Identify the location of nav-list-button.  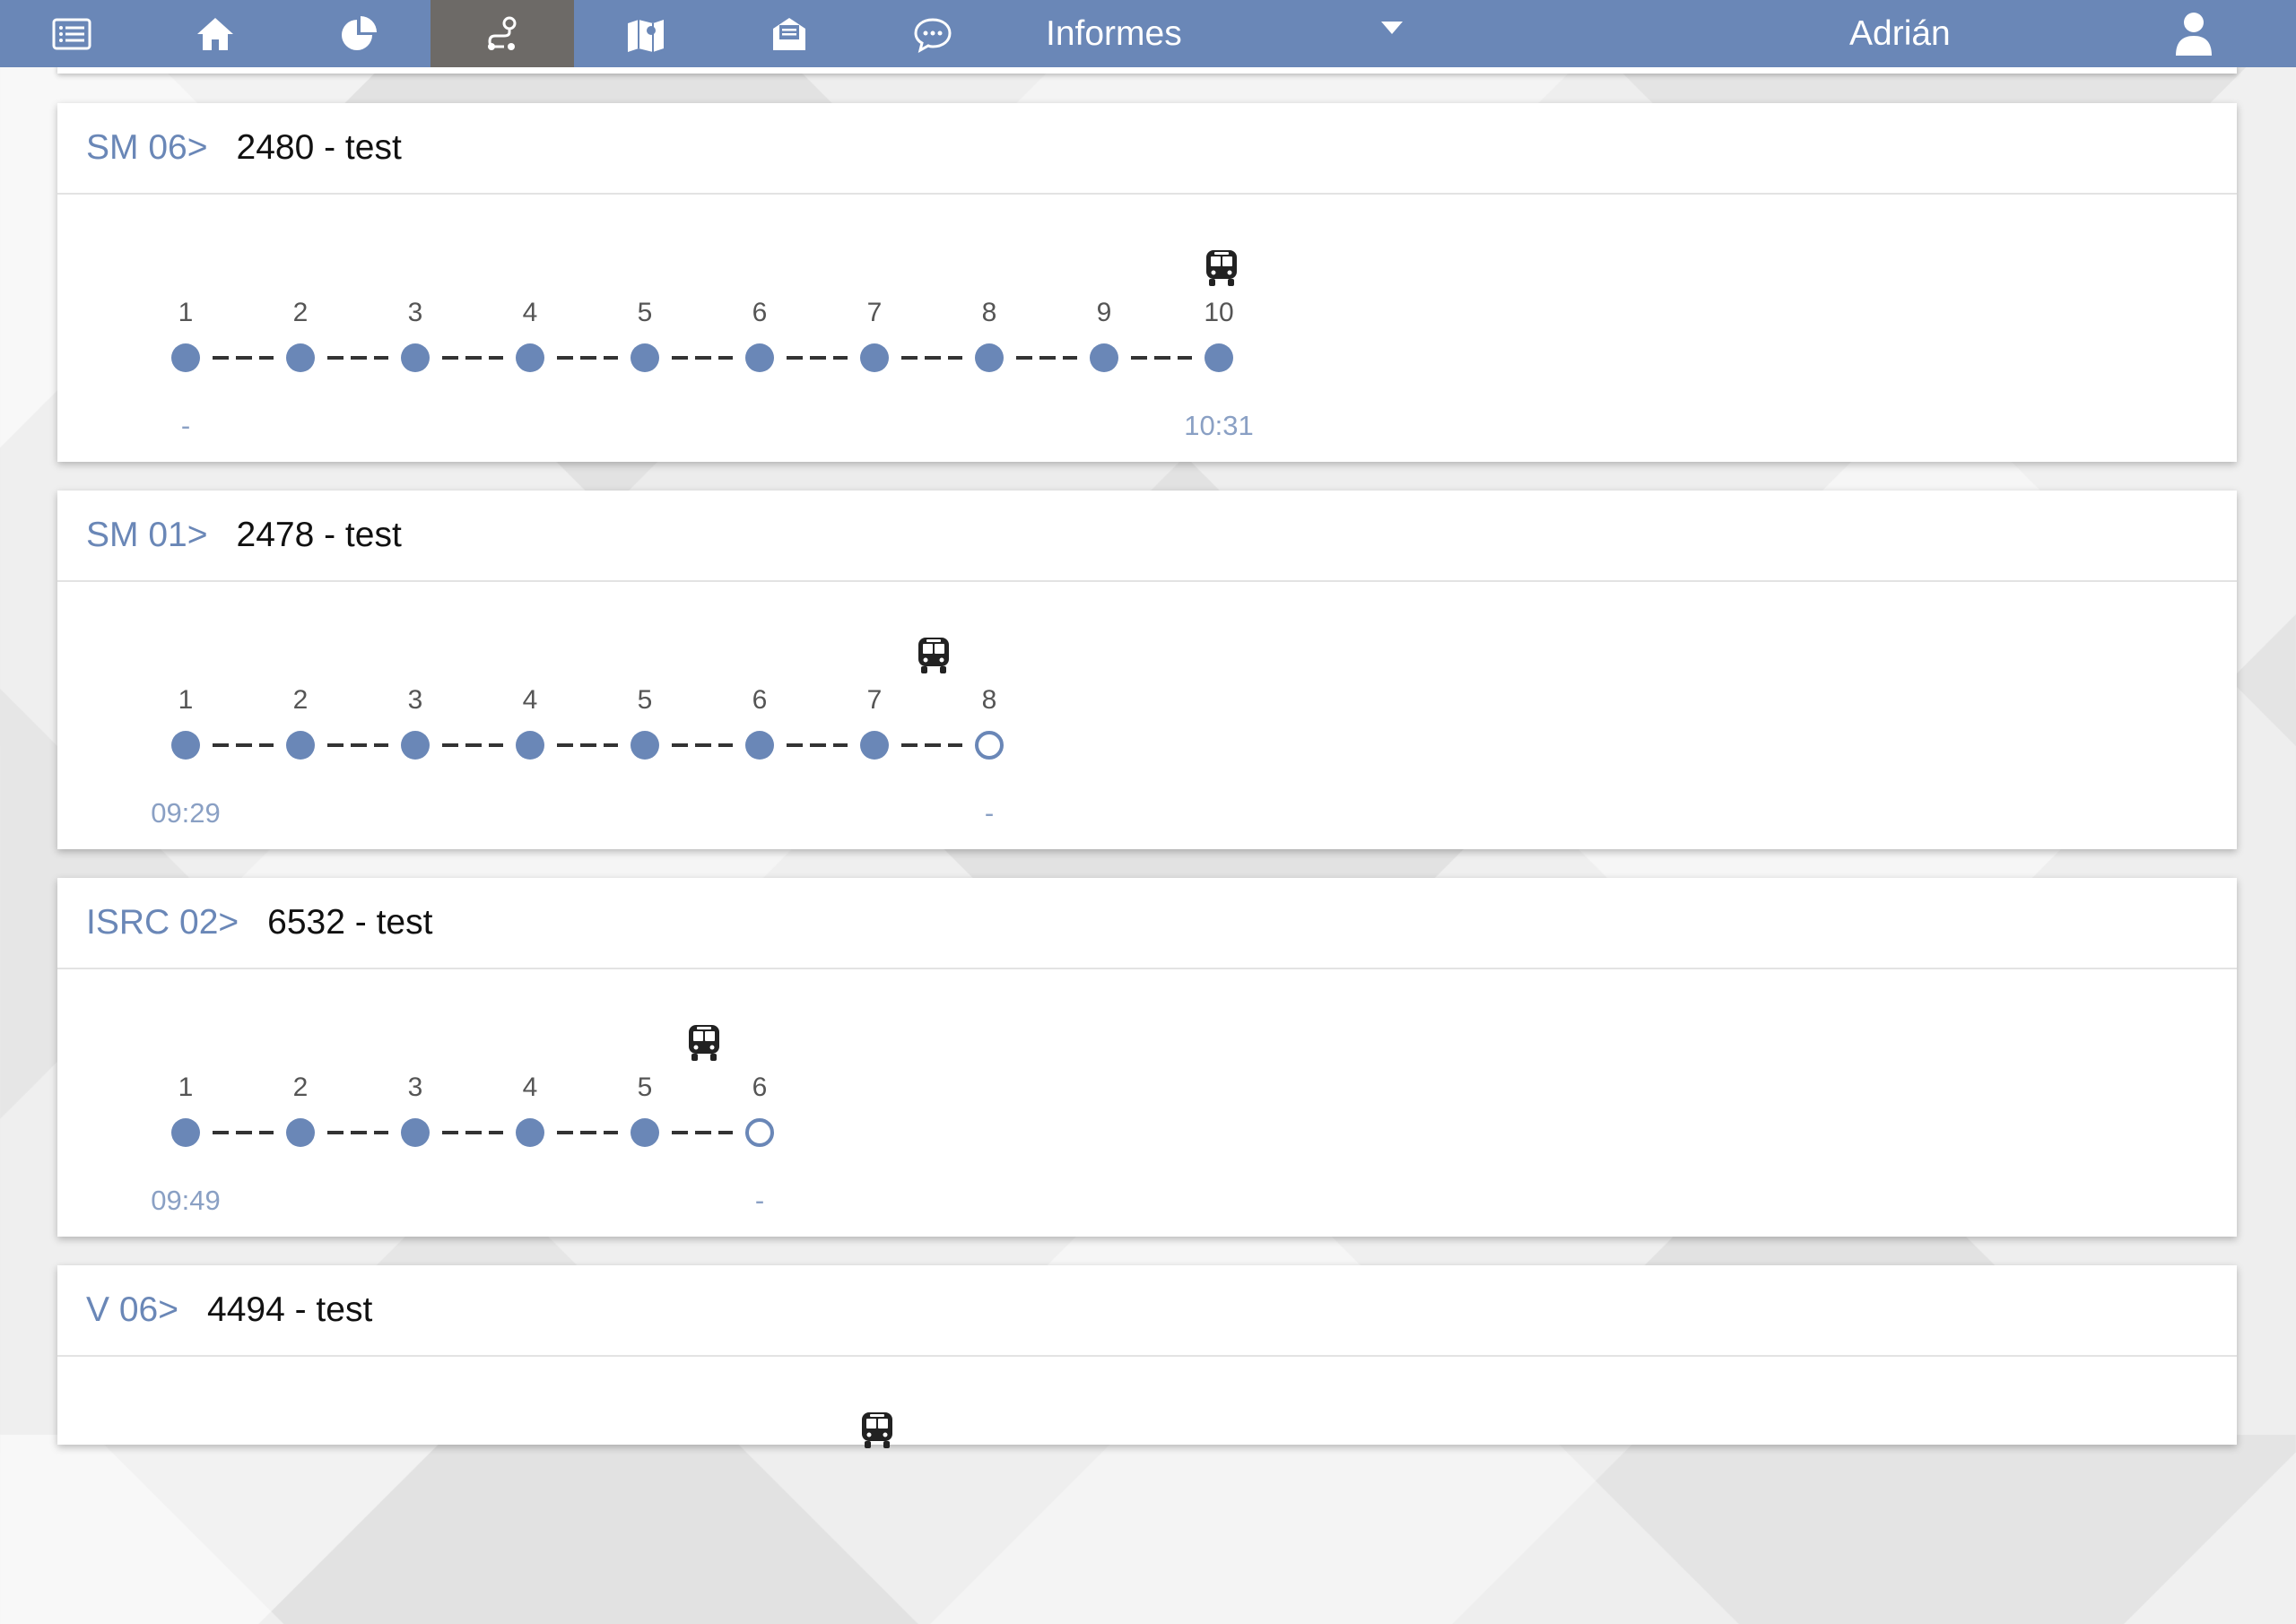
(72, 33).